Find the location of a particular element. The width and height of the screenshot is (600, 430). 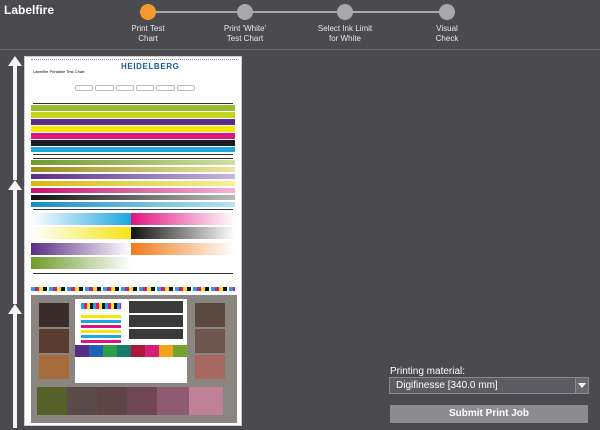

header-divider is located at coordinates (300, 49).